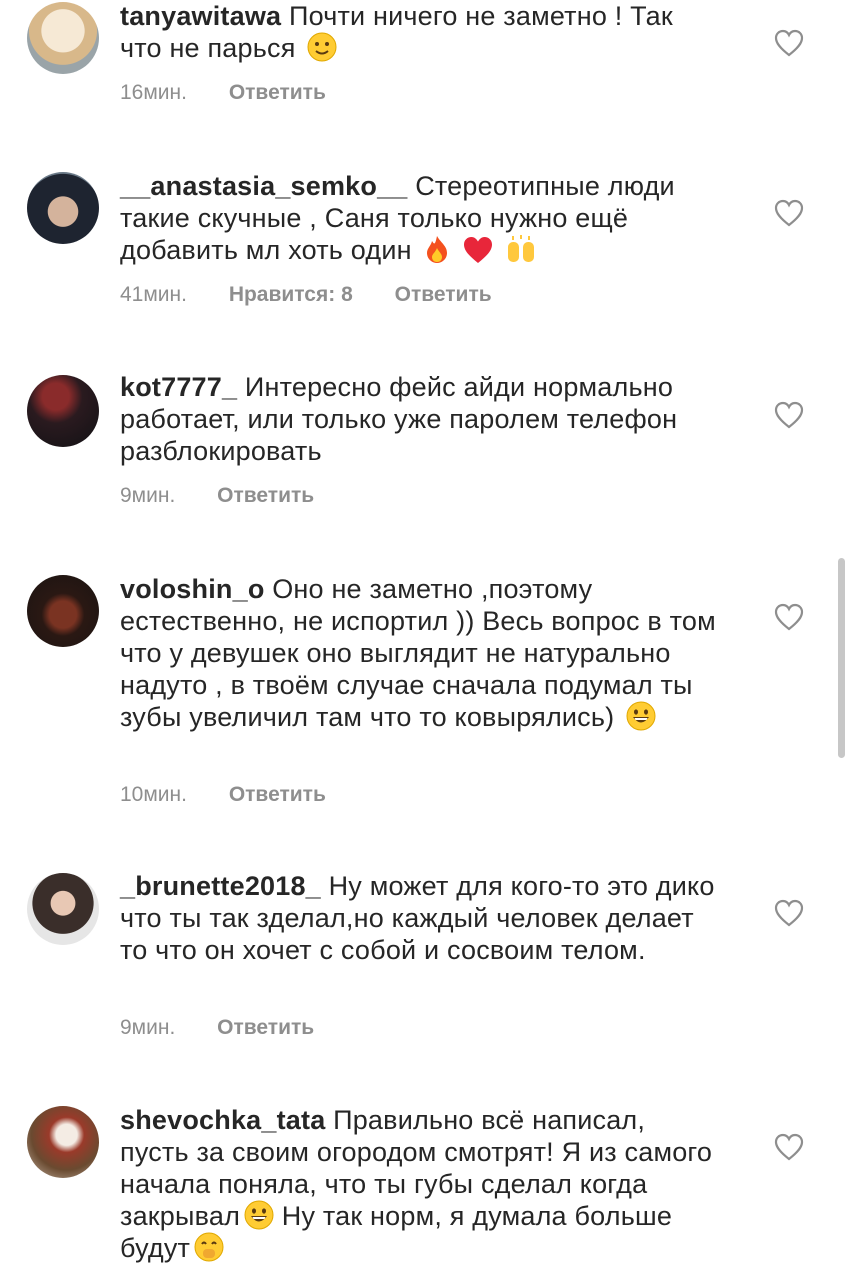 The height and width of the screenshot is (1280, 851). I want to click on comment-username: _brunette2018_, so click(220, 886).